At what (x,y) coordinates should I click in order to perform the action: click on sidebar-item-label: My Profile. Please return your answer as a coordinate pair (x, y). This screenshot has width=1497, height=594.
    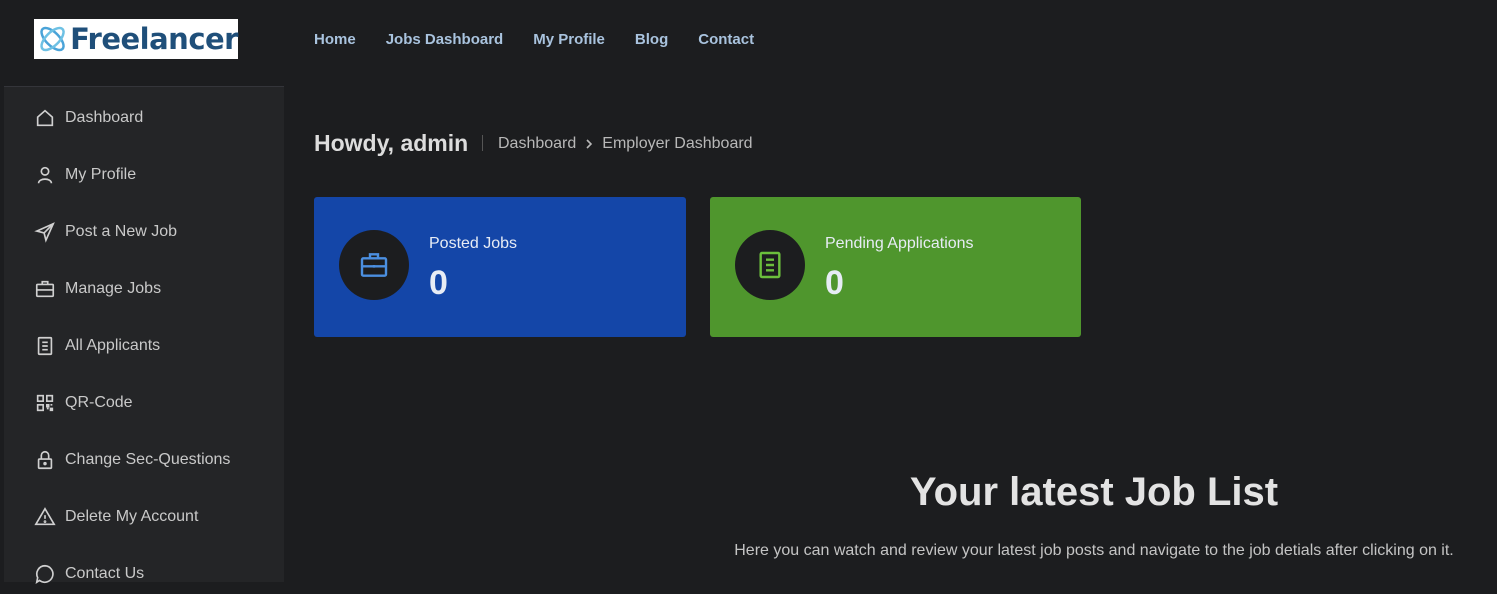
    Looking at the image, I should click on (101, 174).